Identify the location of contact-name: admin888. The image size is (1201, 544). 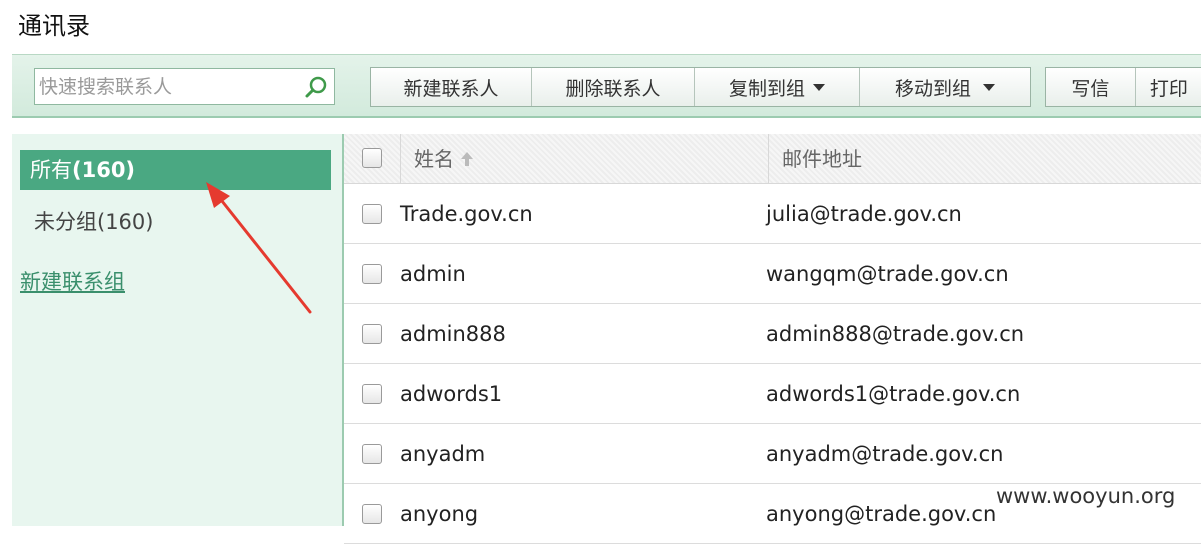
(453, 334).